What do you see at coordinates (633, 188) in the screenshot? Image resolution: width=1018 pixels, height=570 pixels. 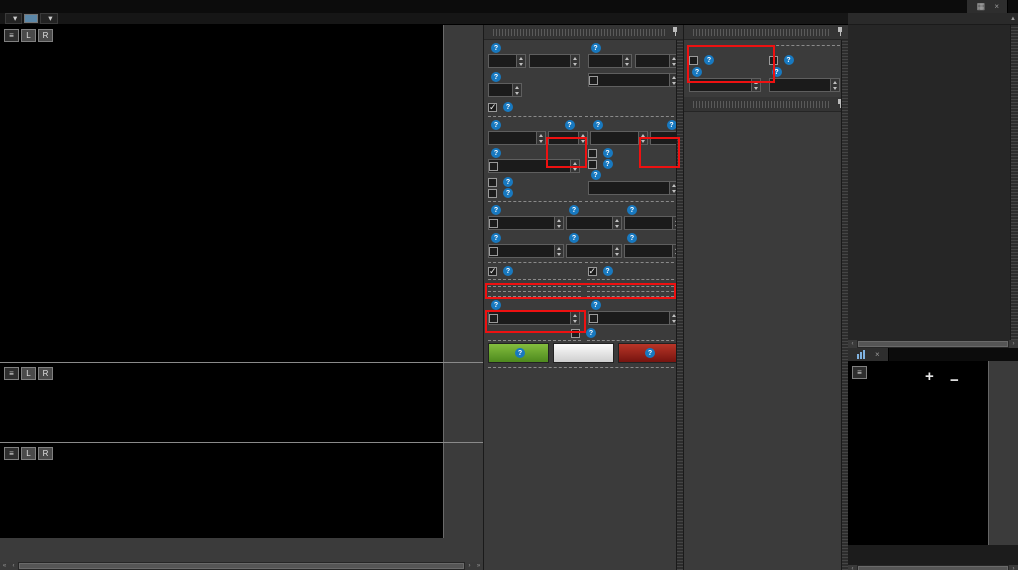 I see `max-volume-field` at bounding box center [633, 188].